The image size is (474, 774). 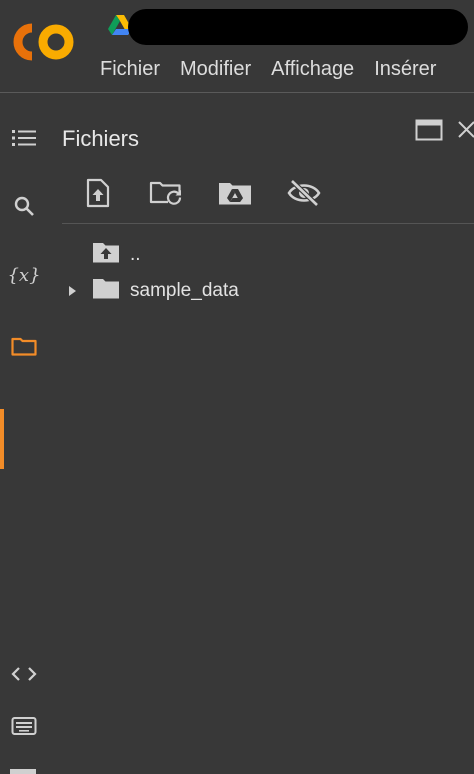 I want to click on menu-modifier: Modifier, so click(x=215, y=69).